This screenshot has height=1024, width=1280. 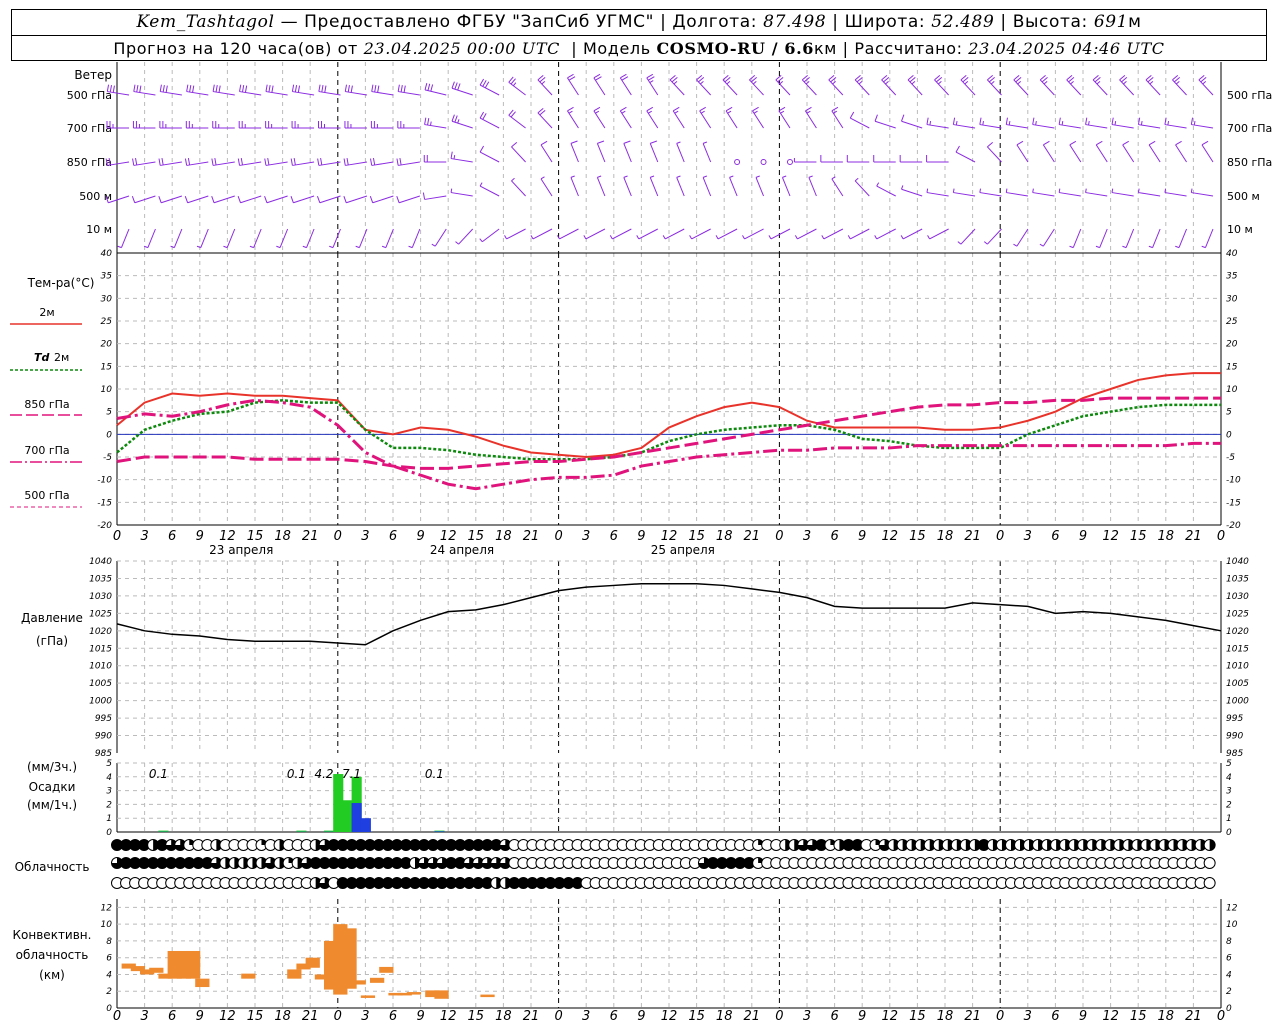 What do you see at coordinates (52, 618) in the screenshot?
I see `pressure-label-1: Давление` at bounding box center [52, 618].